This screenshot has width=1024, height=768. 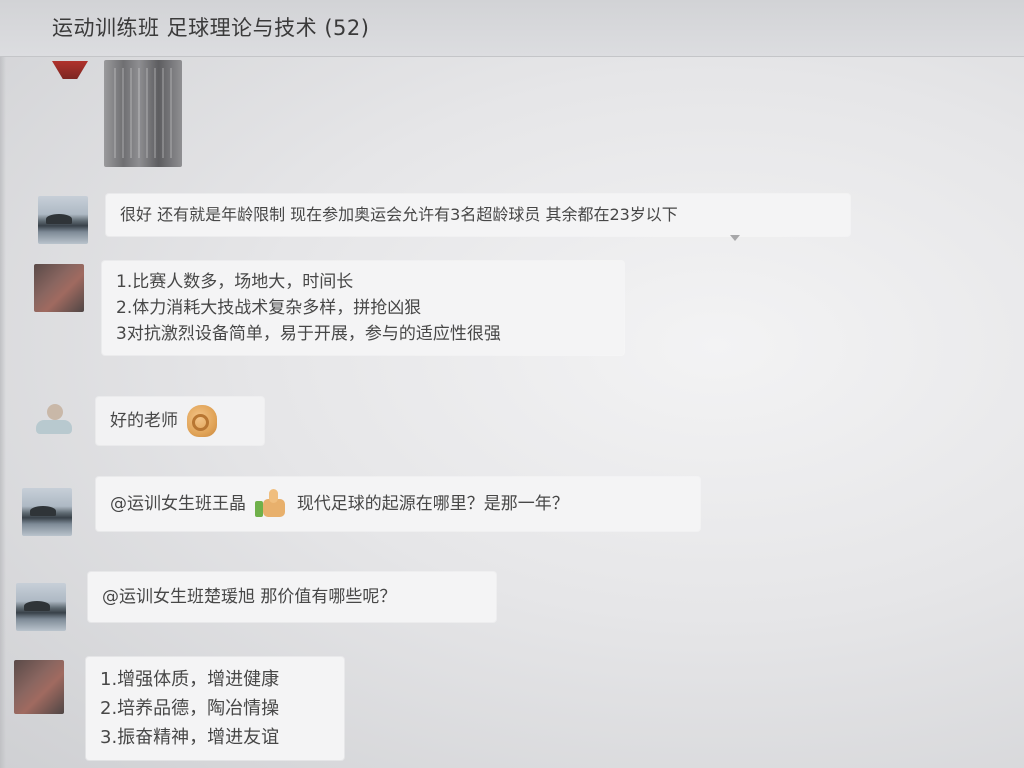 What do you see at coordinates (202, 421) in the screenshot?
I see `ok-hand-emoji` at bounding box center [202, 421].